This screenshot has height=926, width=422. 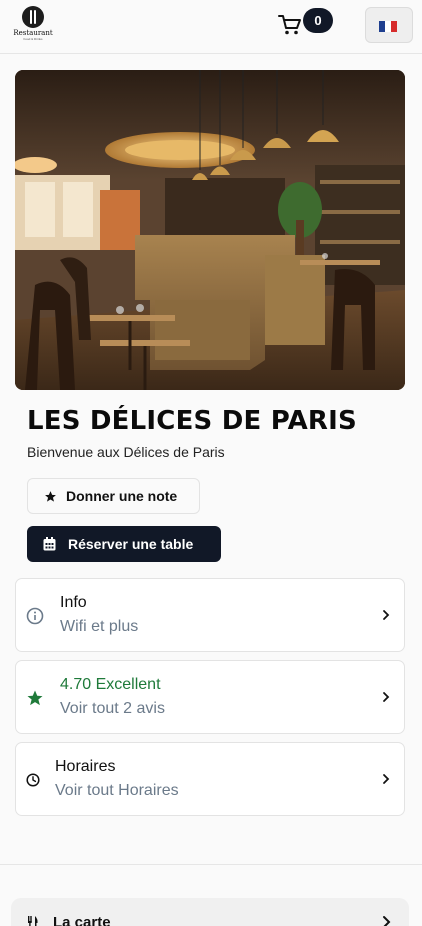 What do you see at coordinates (192, 421) in the screenshot?
I see `restaurant-name: LES DÉLICES DE PARIS` at bounding box center [192, 421].